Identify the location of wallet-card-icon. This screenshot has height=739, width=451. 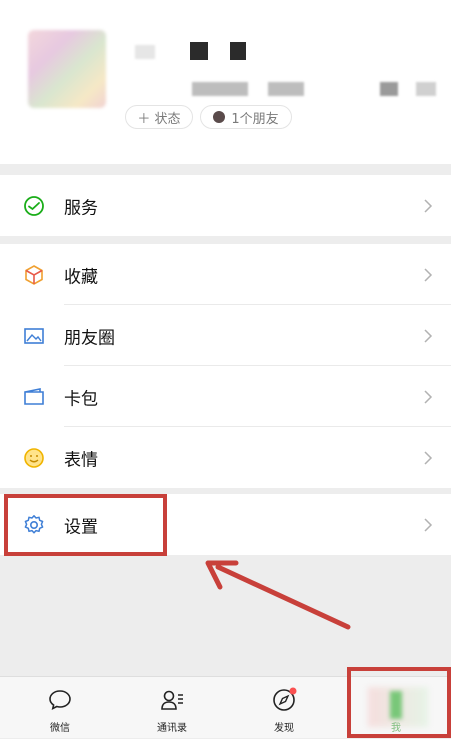
(34, 396).